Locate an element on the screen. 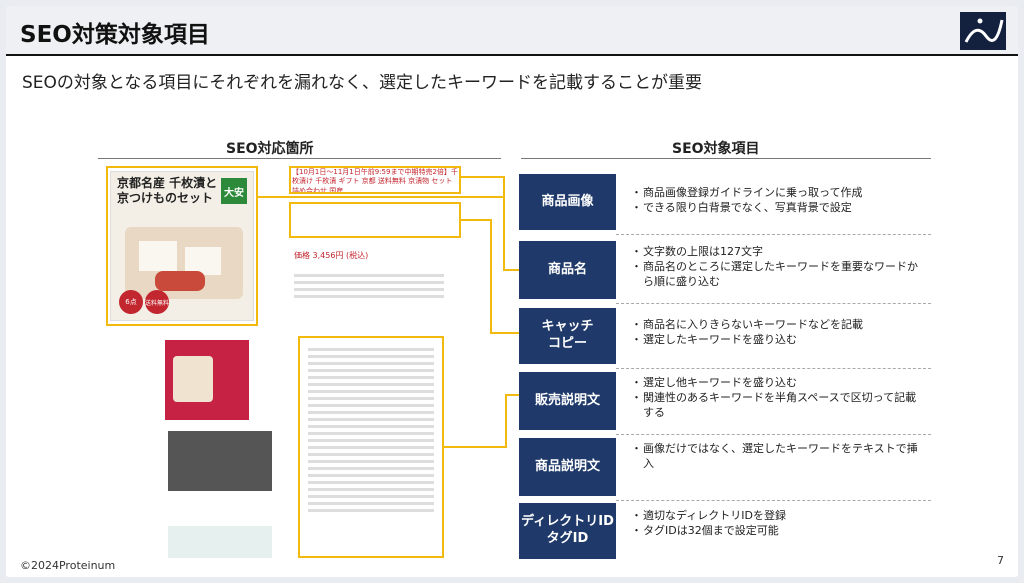  item-label-sales-desc: 販売説明文 is located at coordinates (567, 401).